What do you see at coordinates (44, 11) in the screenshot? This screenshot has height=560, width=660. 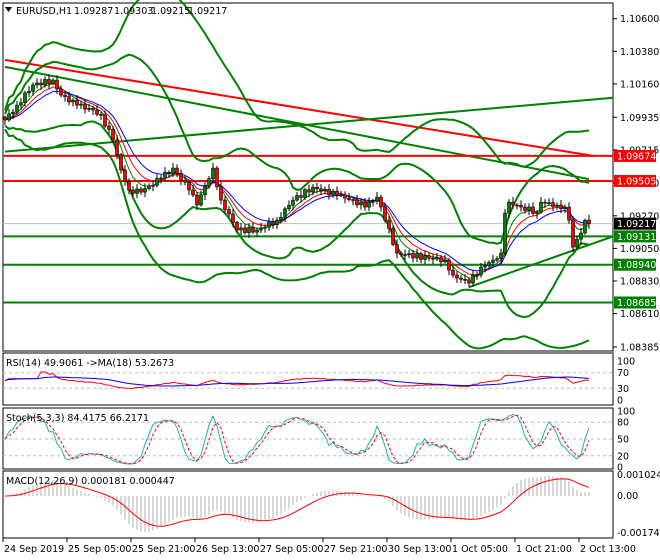 I see `chart-header-symbol: EURUSD,H1` at bounding box center [44, 11].